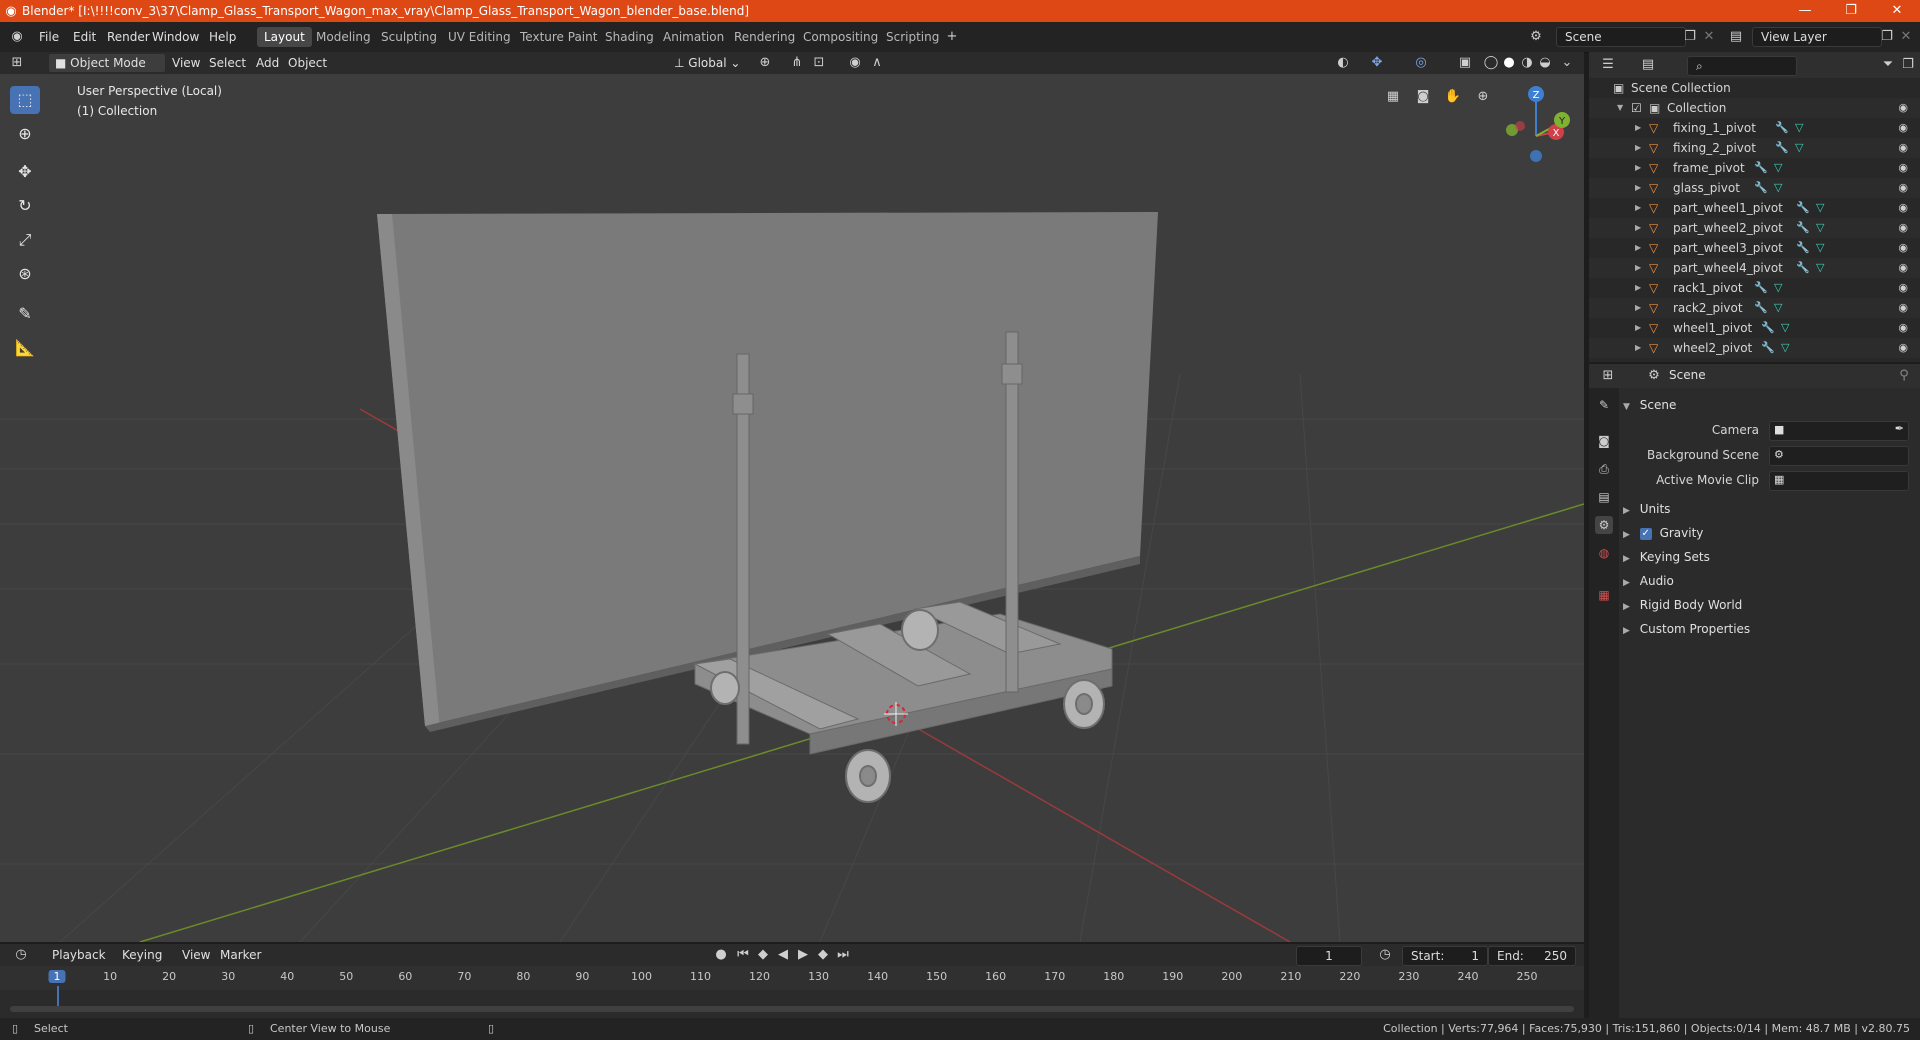 The width and height of the screenshot is (1920, 1040). What do you see at coordinates (479, 37) in the screenshot?
I see `tab-uv-editing: UV Editing` at bounding box center [479, 37].